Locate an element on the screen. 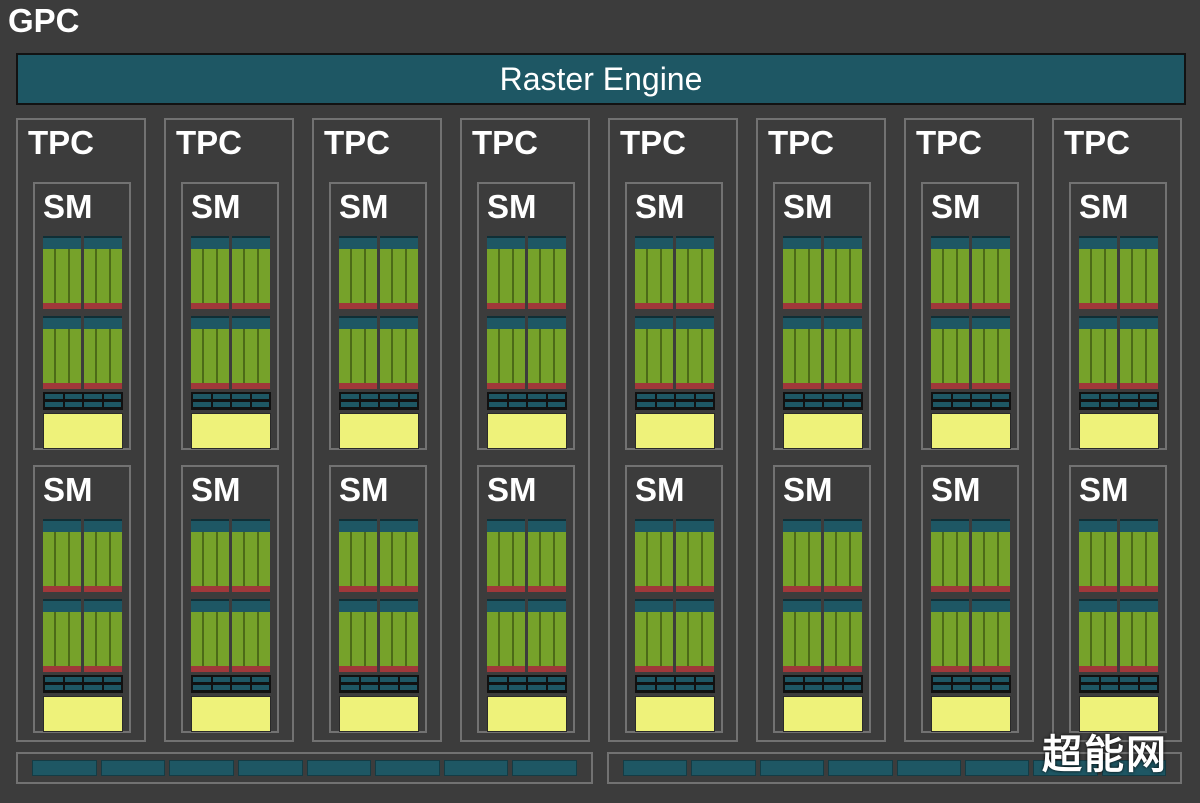  gpc-title: GPC is located at coordinates (44, 20).